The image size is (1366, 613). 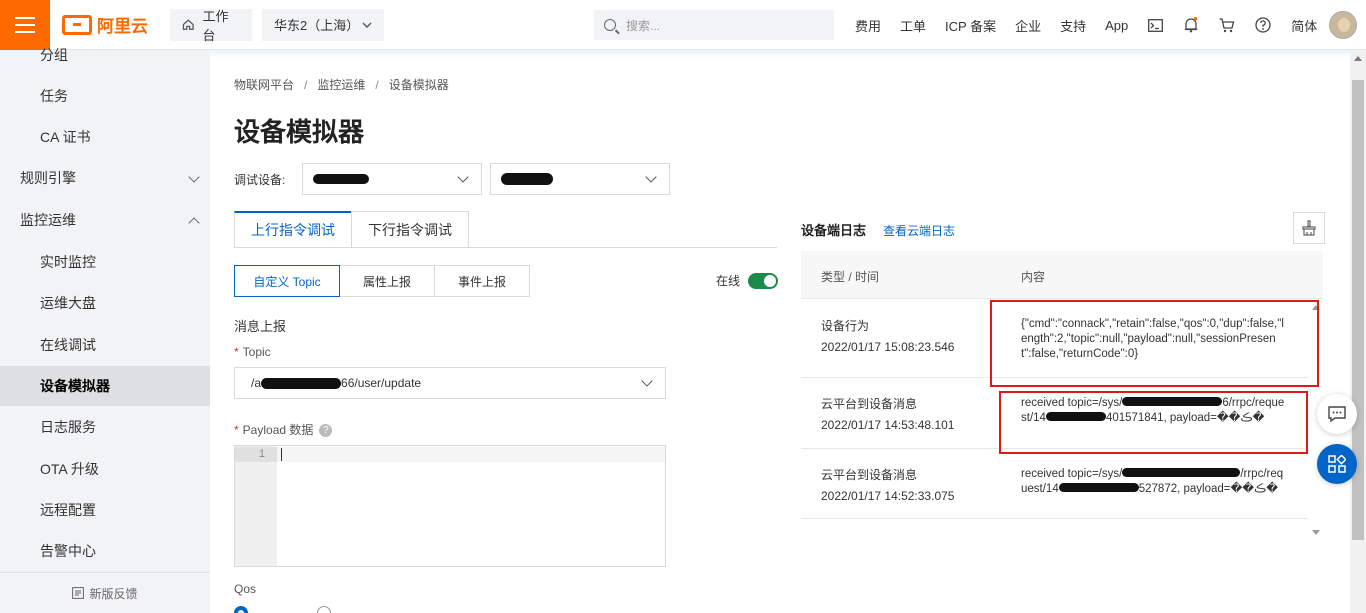 I want to click on feedback-icon, so click(x=78, y=593).